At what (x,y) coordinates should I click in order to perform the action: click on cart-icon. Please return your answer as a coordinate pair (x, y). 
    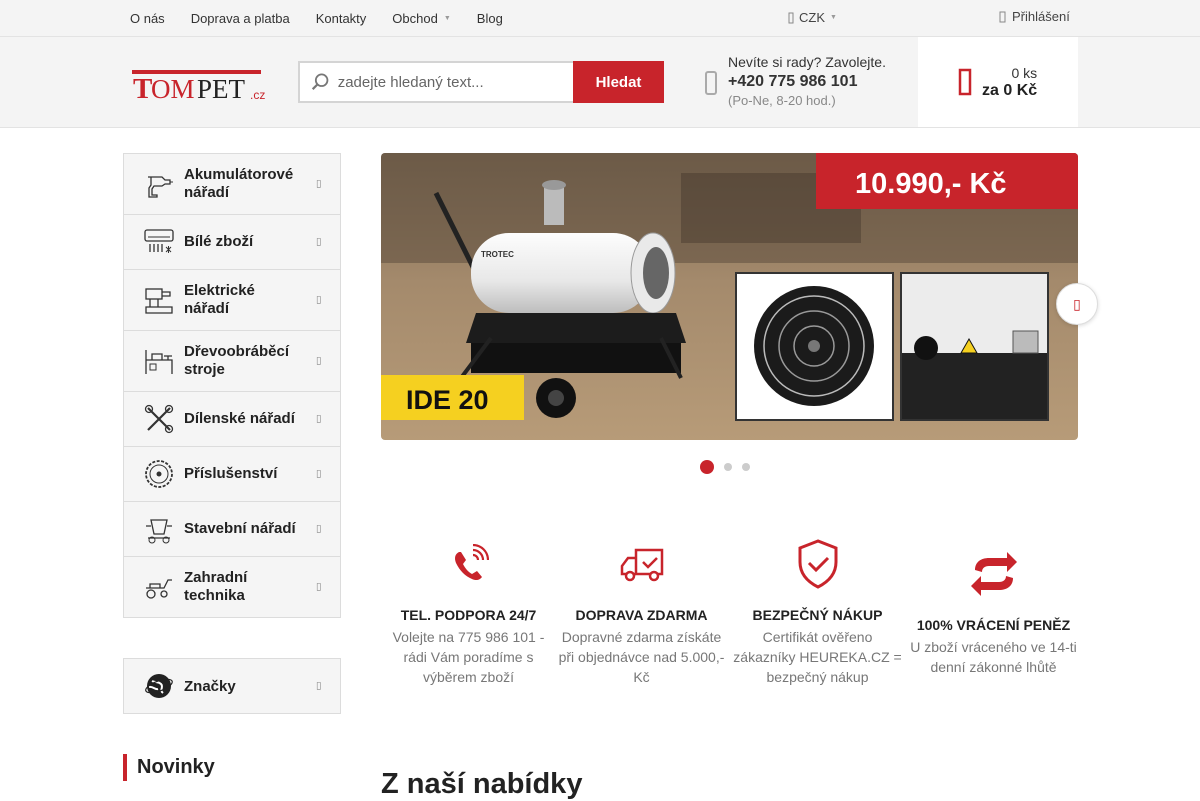
    Looking at the image, I should click on (965, 82).